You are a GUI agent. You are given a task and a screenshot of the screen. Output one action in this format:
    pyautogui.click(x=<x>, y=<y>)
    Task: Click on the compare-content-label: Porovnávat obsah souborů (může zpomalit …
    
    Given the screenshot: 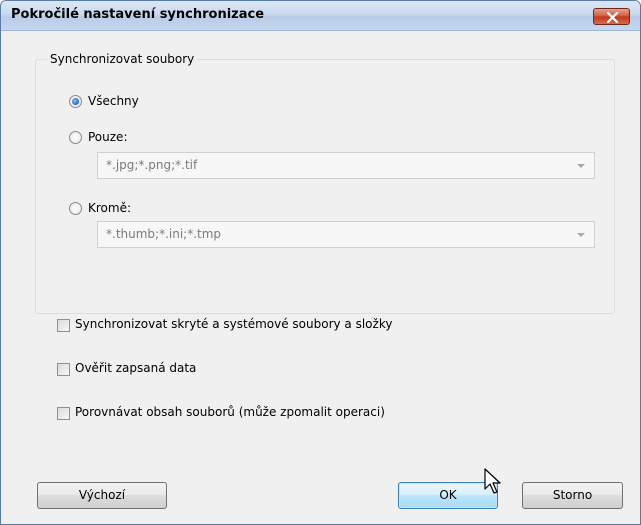 What is the action you would take?
    pyautogui.click(x=230, y=412)
    